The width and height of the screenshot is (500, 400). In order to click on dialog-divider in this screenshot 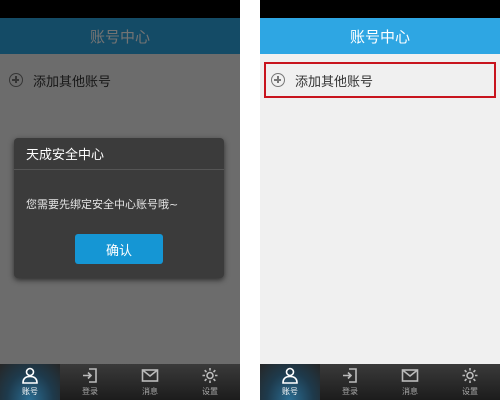, I will do `click(119, 169)`.